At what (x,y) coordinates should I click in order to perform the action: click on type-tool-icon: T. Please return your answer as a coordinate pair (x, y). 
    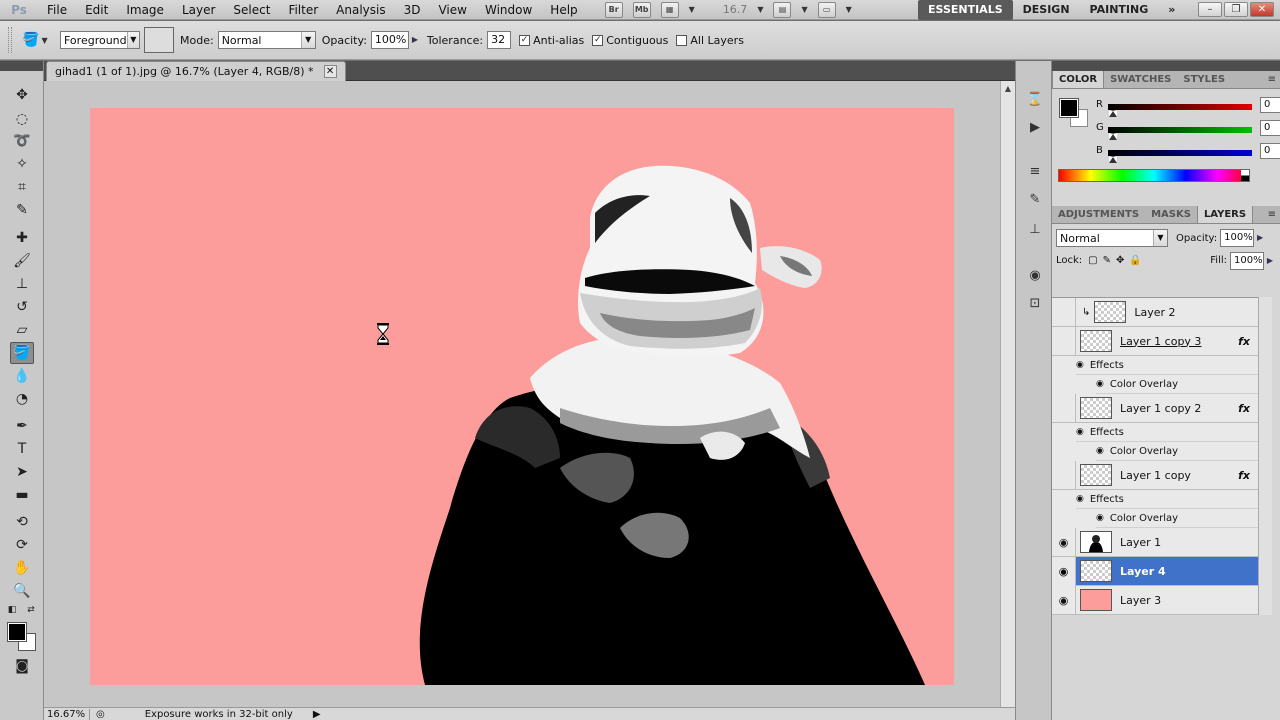
    Looking at the image, I should click on (22, 449).